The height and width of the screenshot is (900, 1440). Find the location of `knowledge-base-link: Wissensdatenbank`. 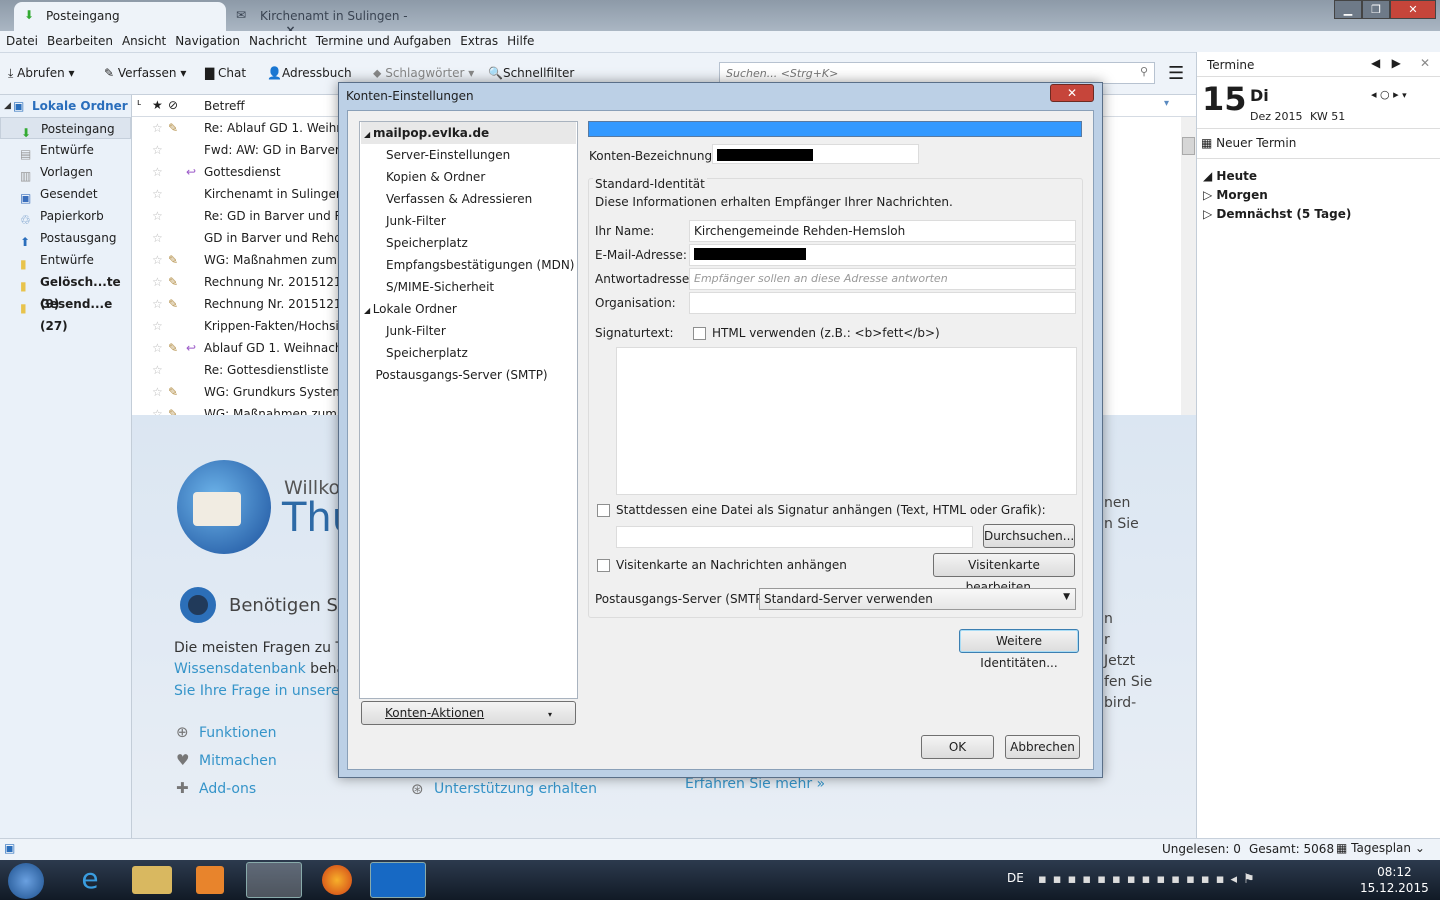

knowledge-base-link: Wissensdatenbank is located at coordinates (240, 669).